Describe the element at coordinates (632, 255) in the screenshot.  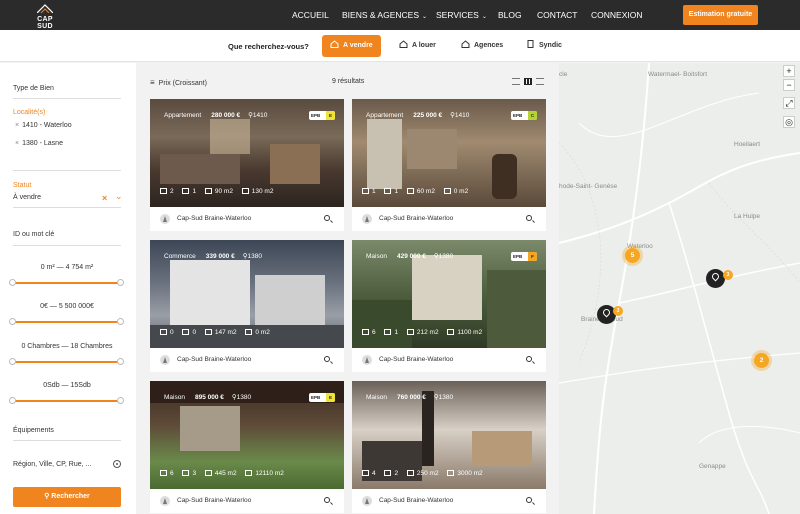
I see `map-cluster: 5` at that location.